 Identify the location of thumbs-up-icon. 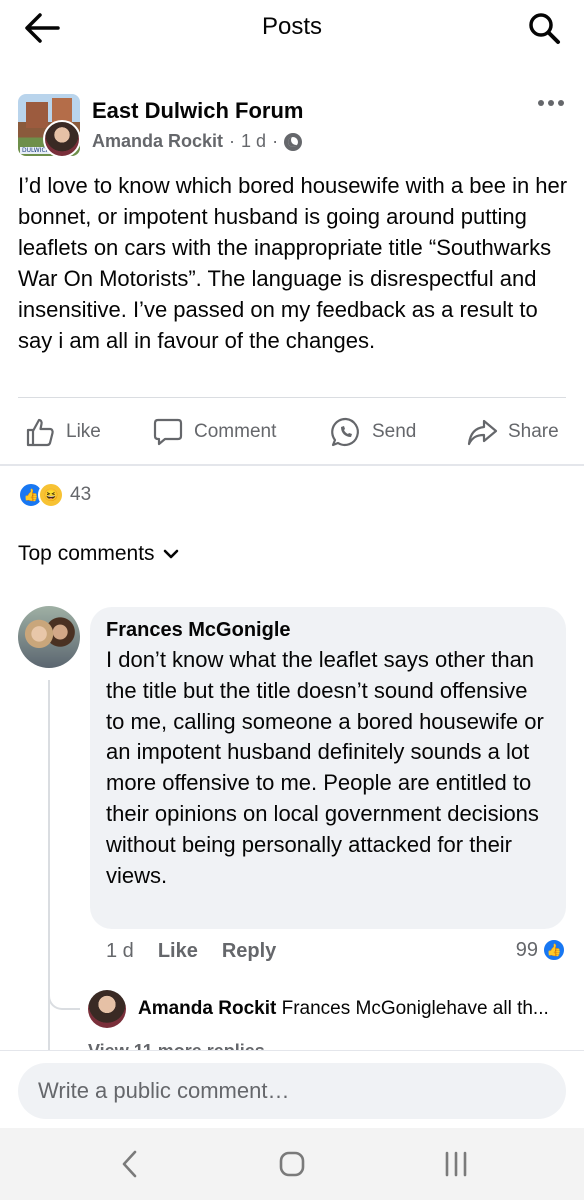
(40, 432).